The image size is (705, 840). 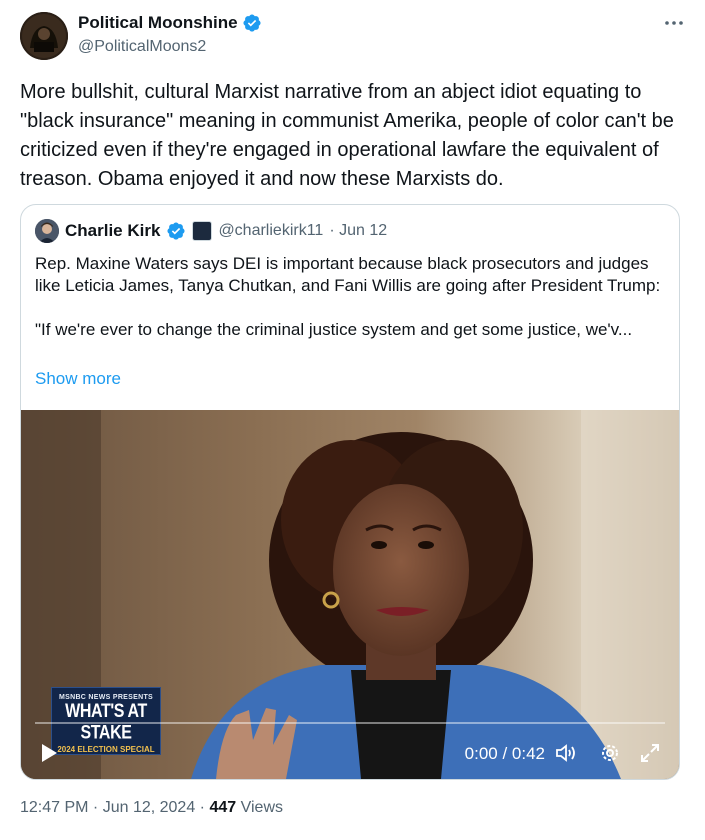 I want to click on quoted-author-avatar, so click(x=47, y=231).